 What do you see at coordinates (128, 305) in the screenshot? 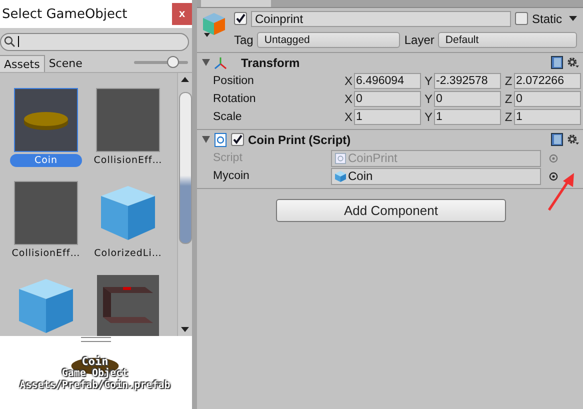
I see `mesh-thumbnail` at bounding box center [128, 305].